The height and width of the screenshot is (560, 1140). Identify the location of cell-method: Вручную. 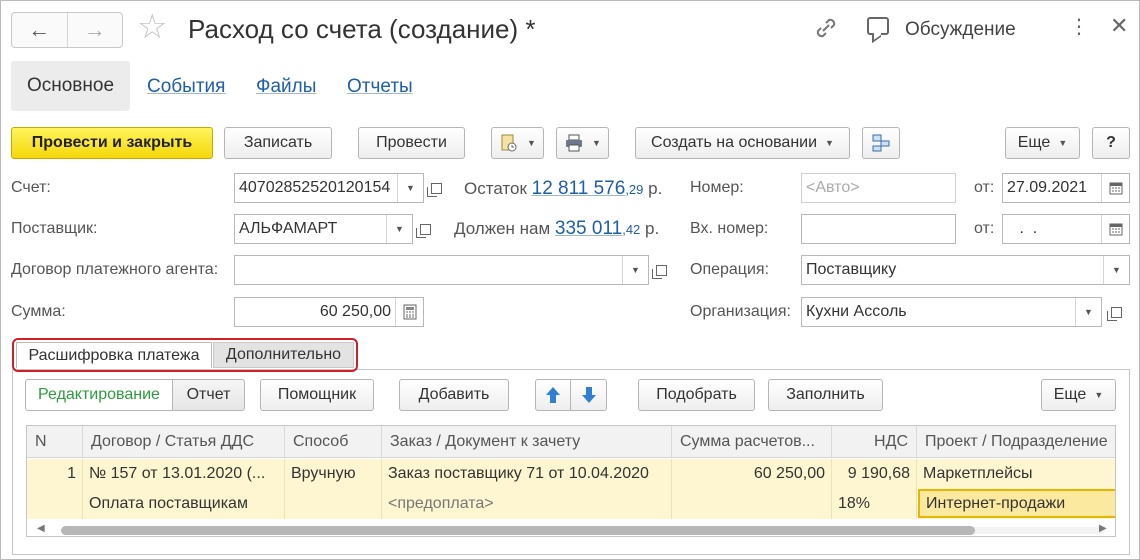
(333, 474).